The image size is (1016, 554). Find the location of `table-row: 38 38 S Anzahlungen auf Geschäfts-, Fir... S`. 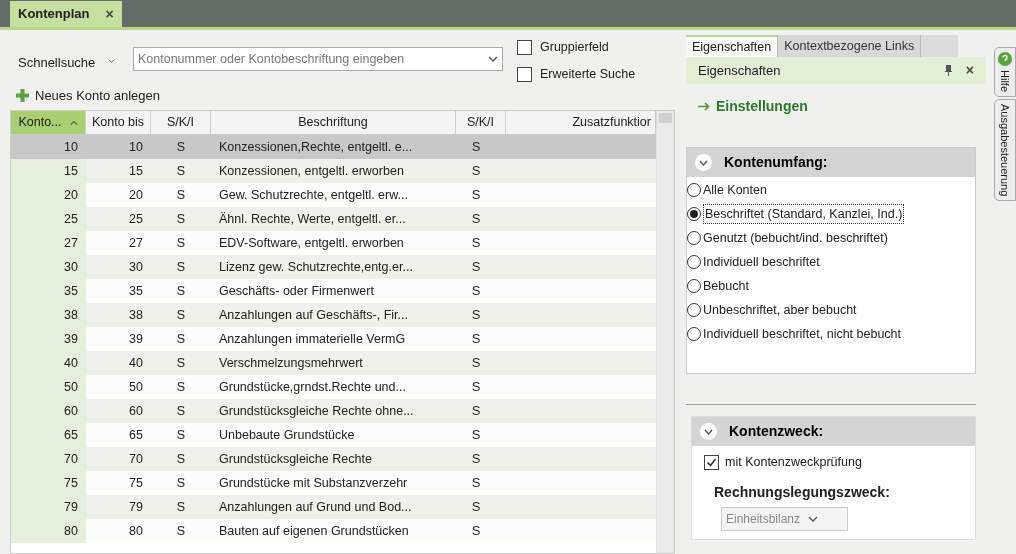

table-row: 38 38 S Anzahlungen auf Geschäfts-, Fir... S is located at coordinates (333, 315).